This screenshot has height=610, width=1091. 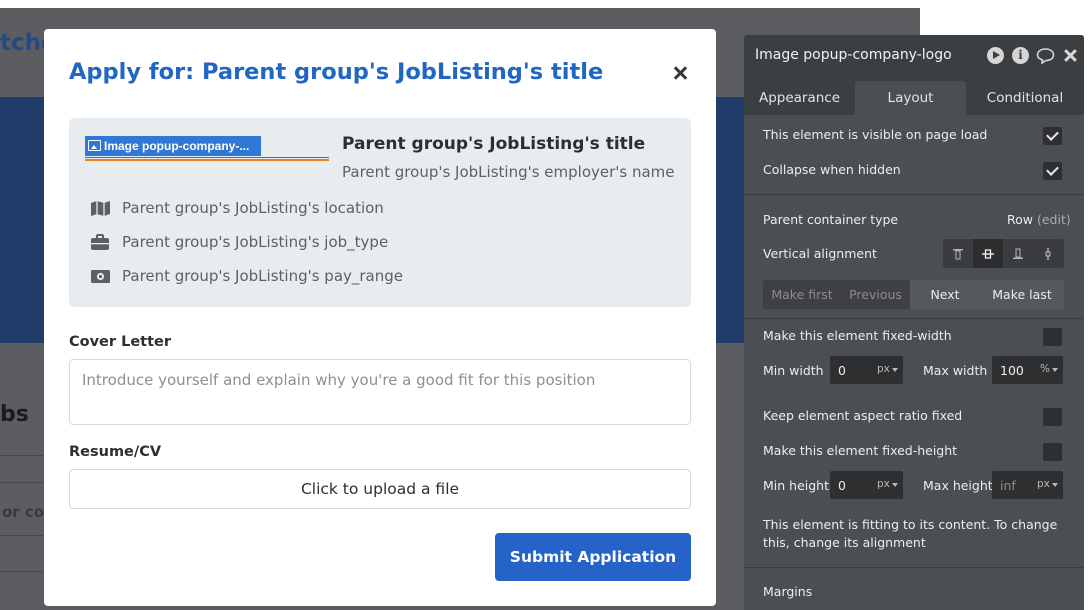 I want to click on panel-title: Image popup-company-logo, so click(x=853, y=55).